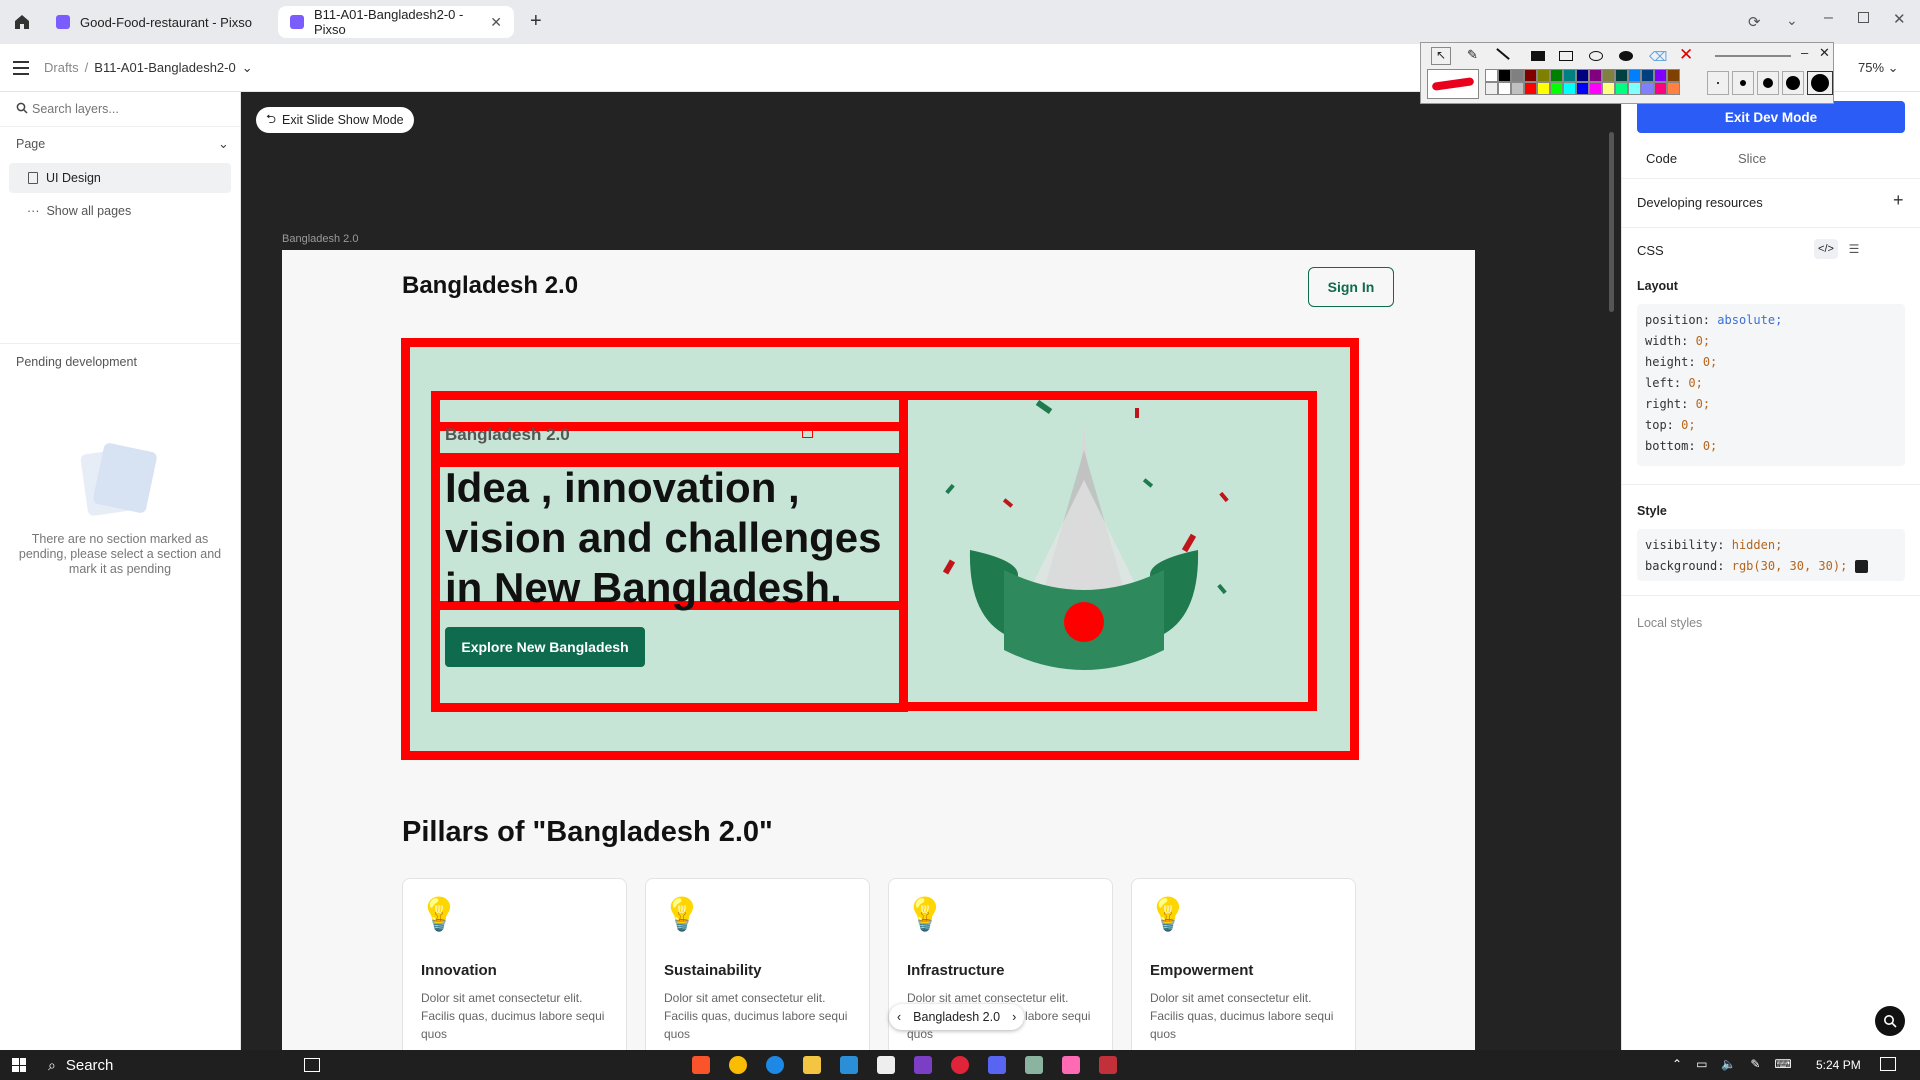 This screenshot has height=1080, width=1920. What do you see at coordinates (701, 1065) in the screenshot?
I see `brave-icon` at bounding box center [701, 1065].